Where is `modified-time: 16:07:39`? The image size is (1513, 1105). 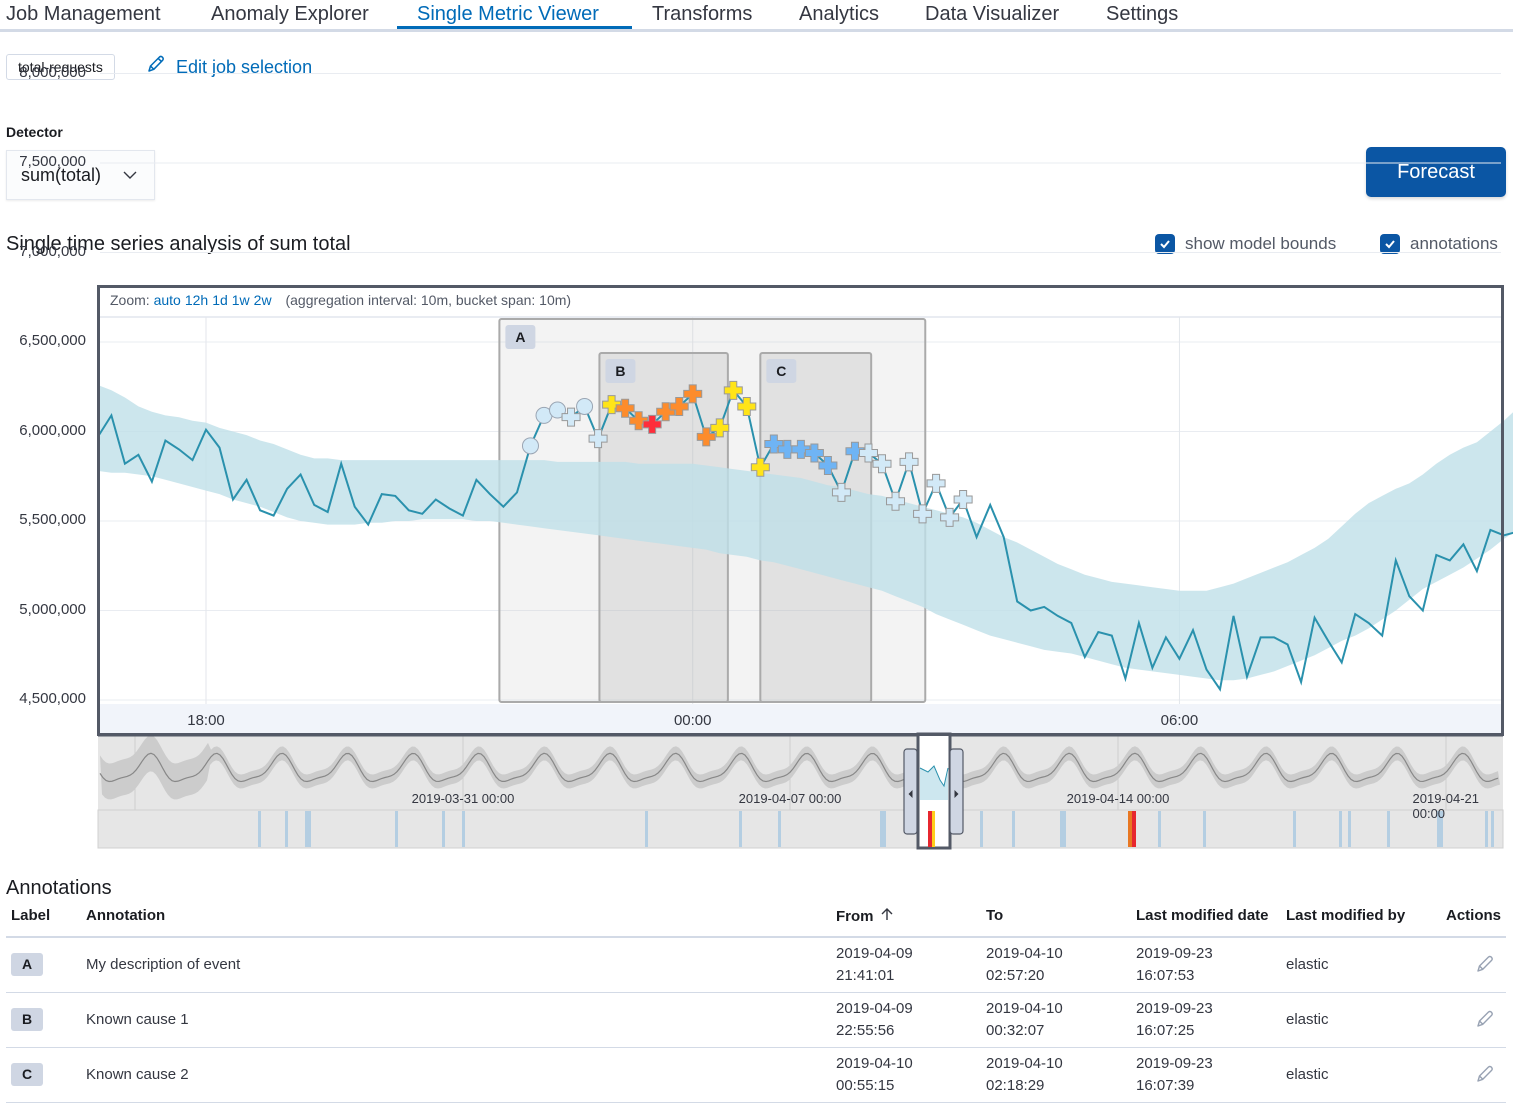 modified-time: 16:07:39 is located at coordinates (1165, 1085).